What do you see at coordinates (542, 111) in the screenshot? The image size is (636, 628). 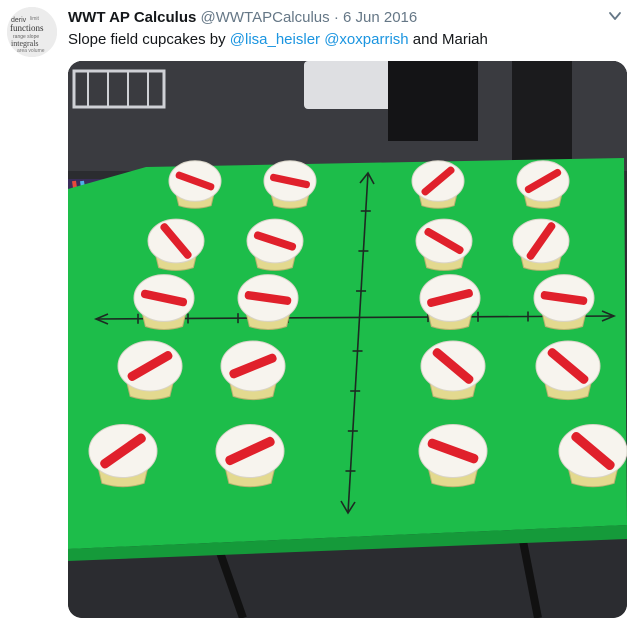 I see `person-legs-right` at bounding box center [542, 111].